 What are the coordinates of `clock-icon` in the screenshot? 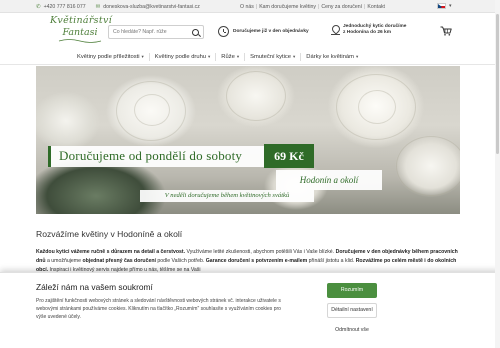 It's located at (223, 31).